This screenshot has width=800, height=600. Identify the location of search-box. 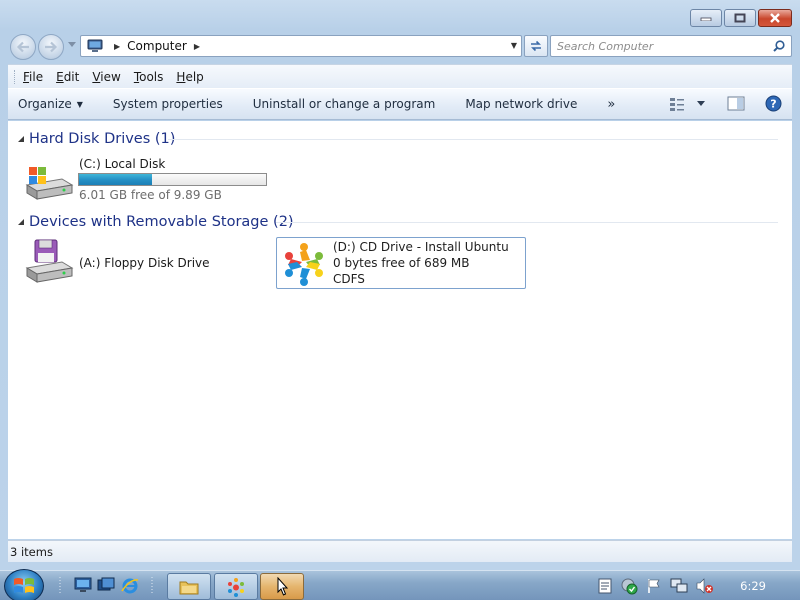
(671, 46).